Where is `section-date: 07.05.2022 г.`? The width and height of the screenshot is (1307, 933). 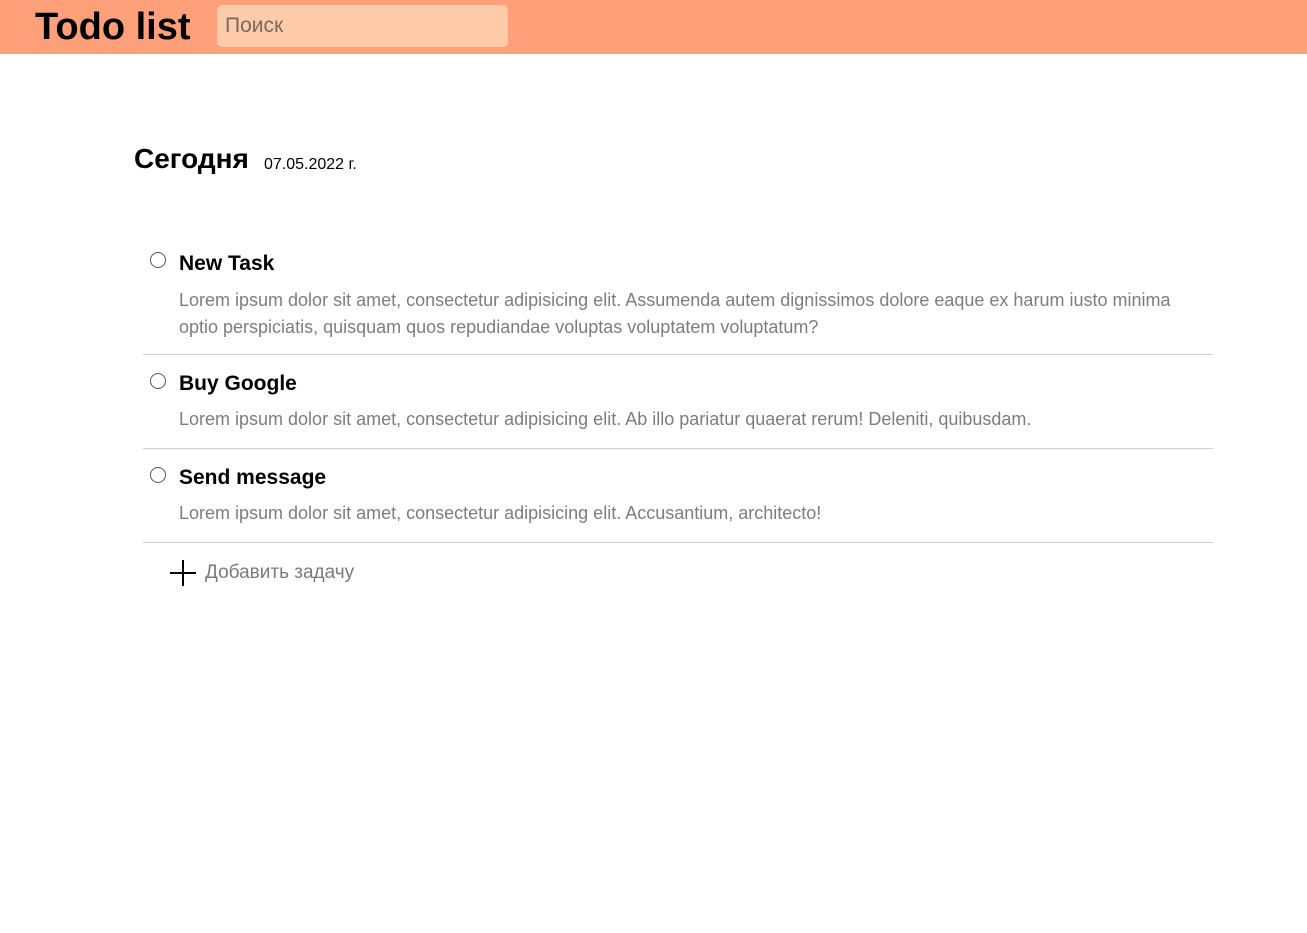
section-date: 07.05.2022 г. is located at coordinates (310, 164).